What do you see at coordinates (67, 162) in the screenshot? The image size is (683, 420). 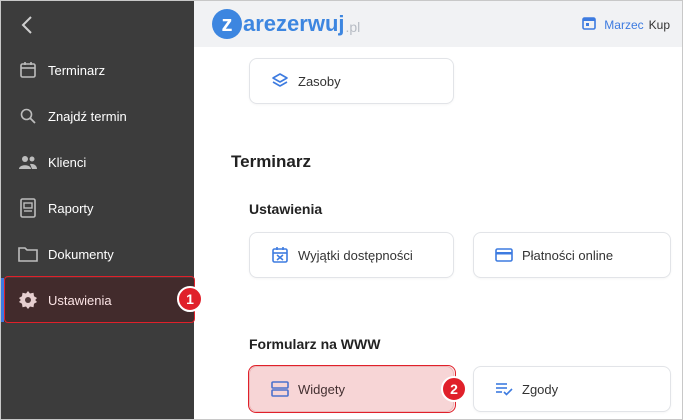 I see `sidebar-item-label: Klienci` at bounding box center [67, 162].